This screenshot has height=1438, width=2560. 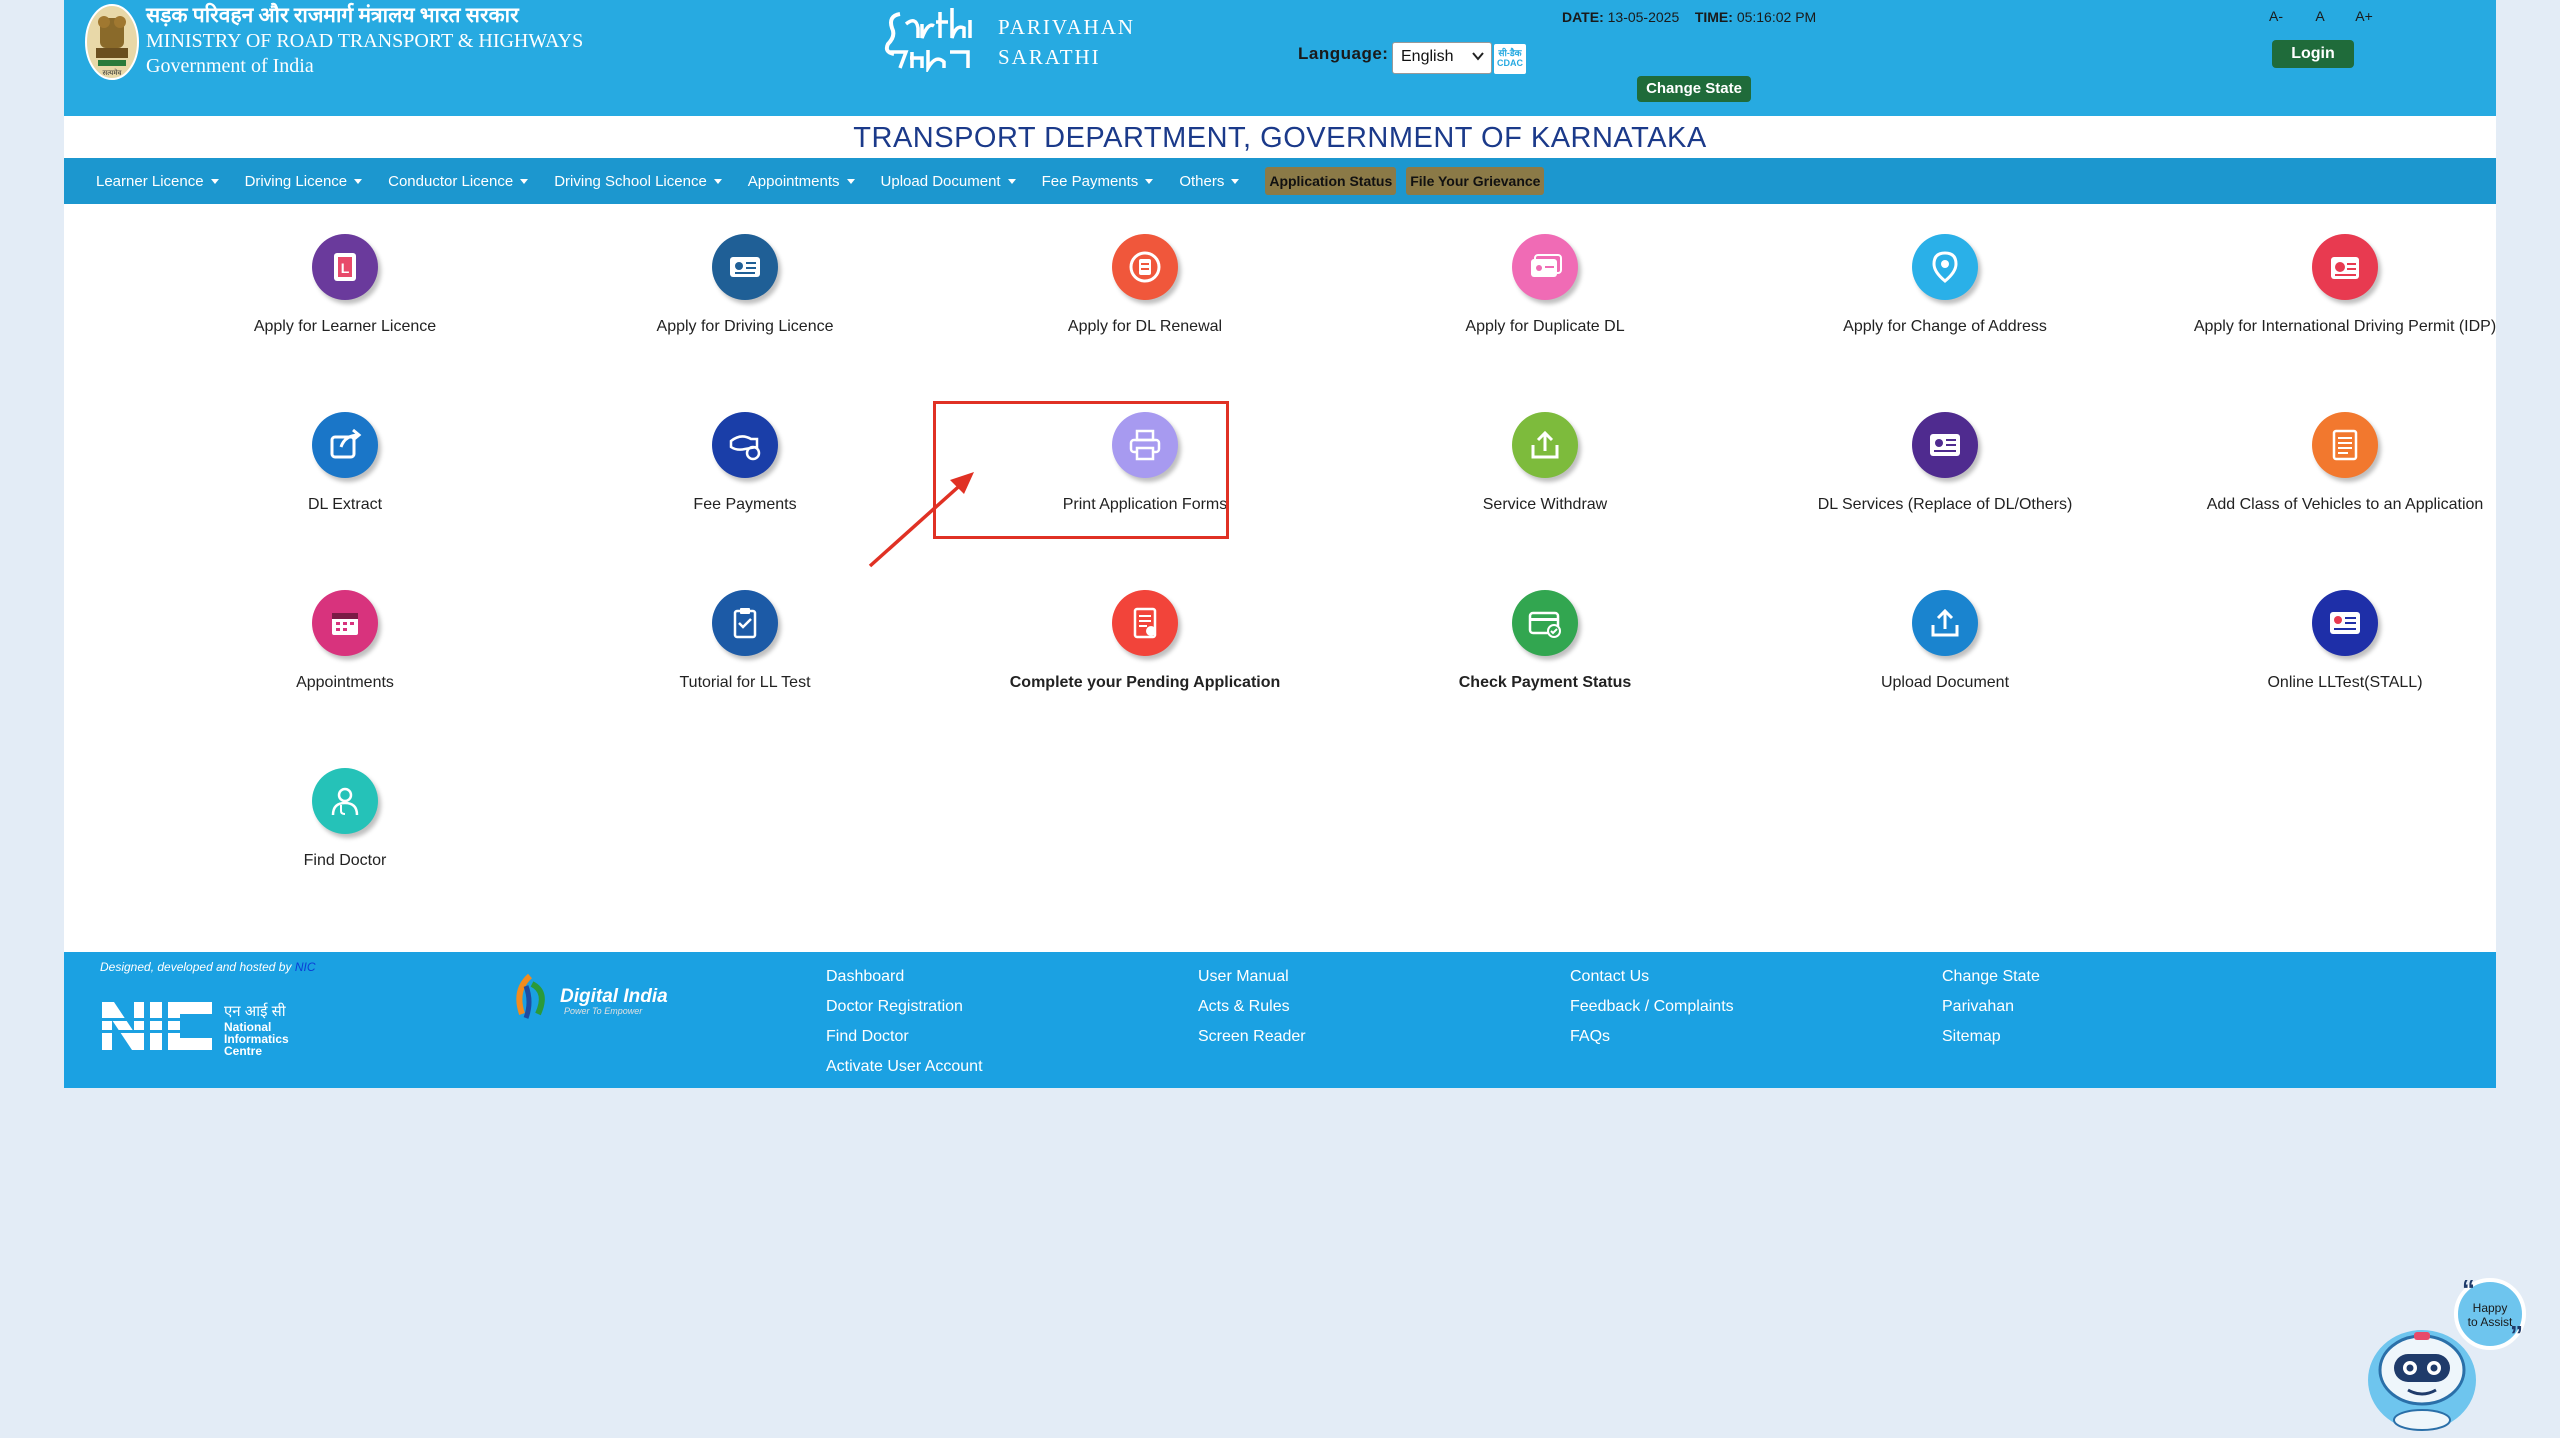 I want to click on nav-label: Fee Payments, so click(x=1090, y=181).